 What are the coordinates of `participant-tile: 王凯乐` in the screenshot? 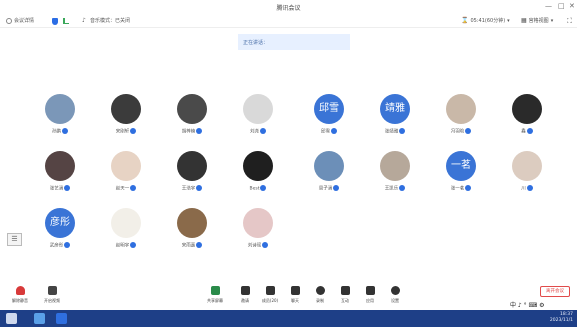 It's located at (395, 175).